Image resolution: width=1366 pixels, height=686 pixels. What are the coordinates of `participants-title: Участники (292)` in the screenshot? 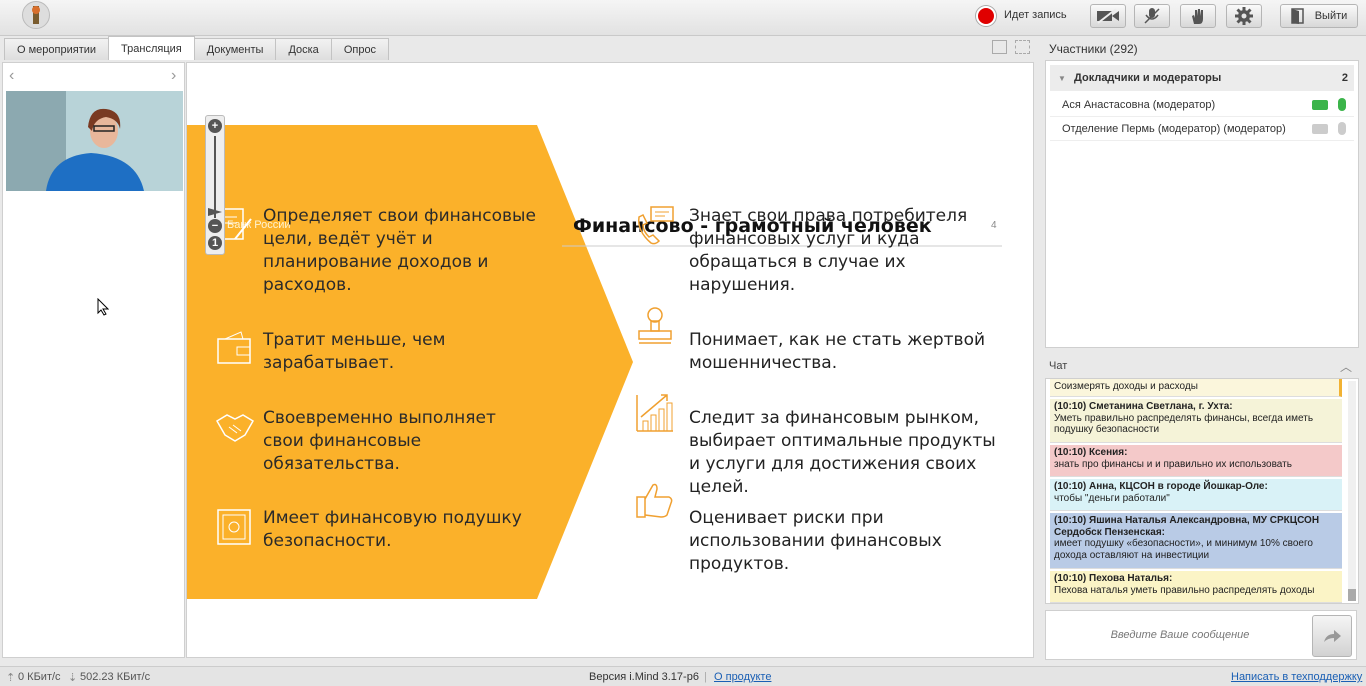 It's located at (1093, 49).